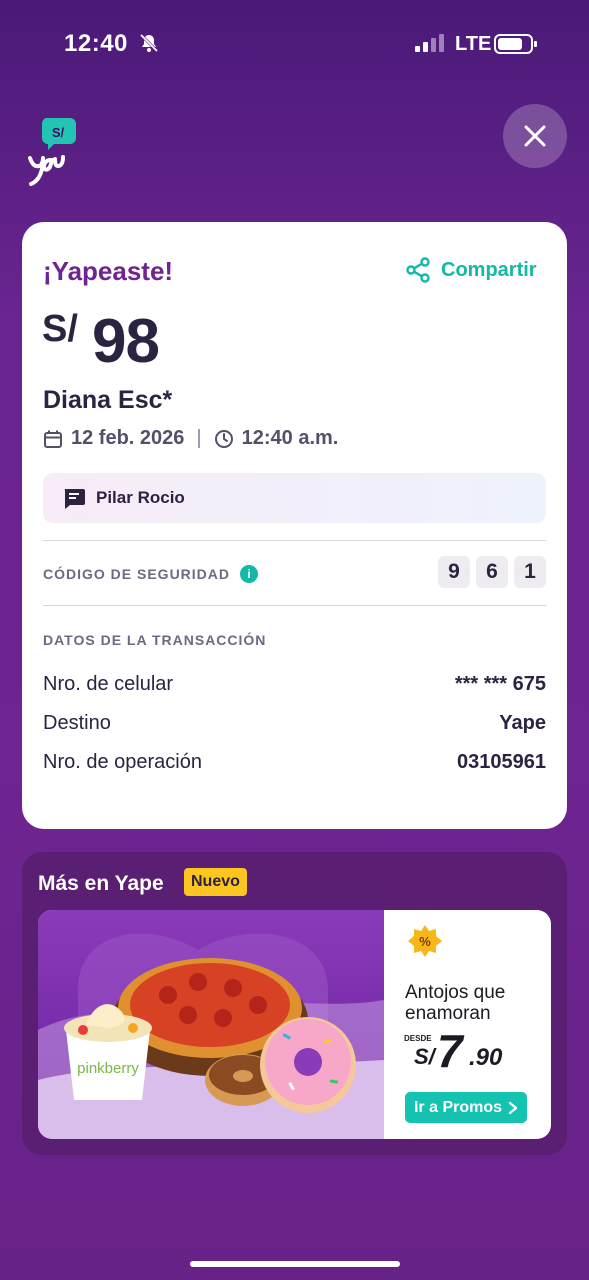 This screenshot has height=1280, width=589. Describe the element at coordinates (295, 1264) in the screenshot. I see `home-indicator` at that location.